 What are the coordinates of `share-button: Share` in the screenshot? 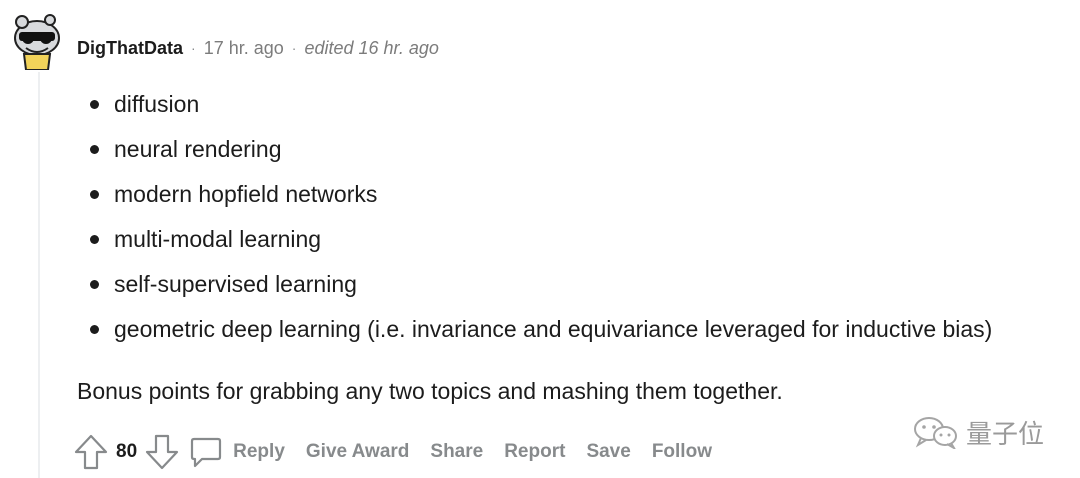 It's located at (456, 452).